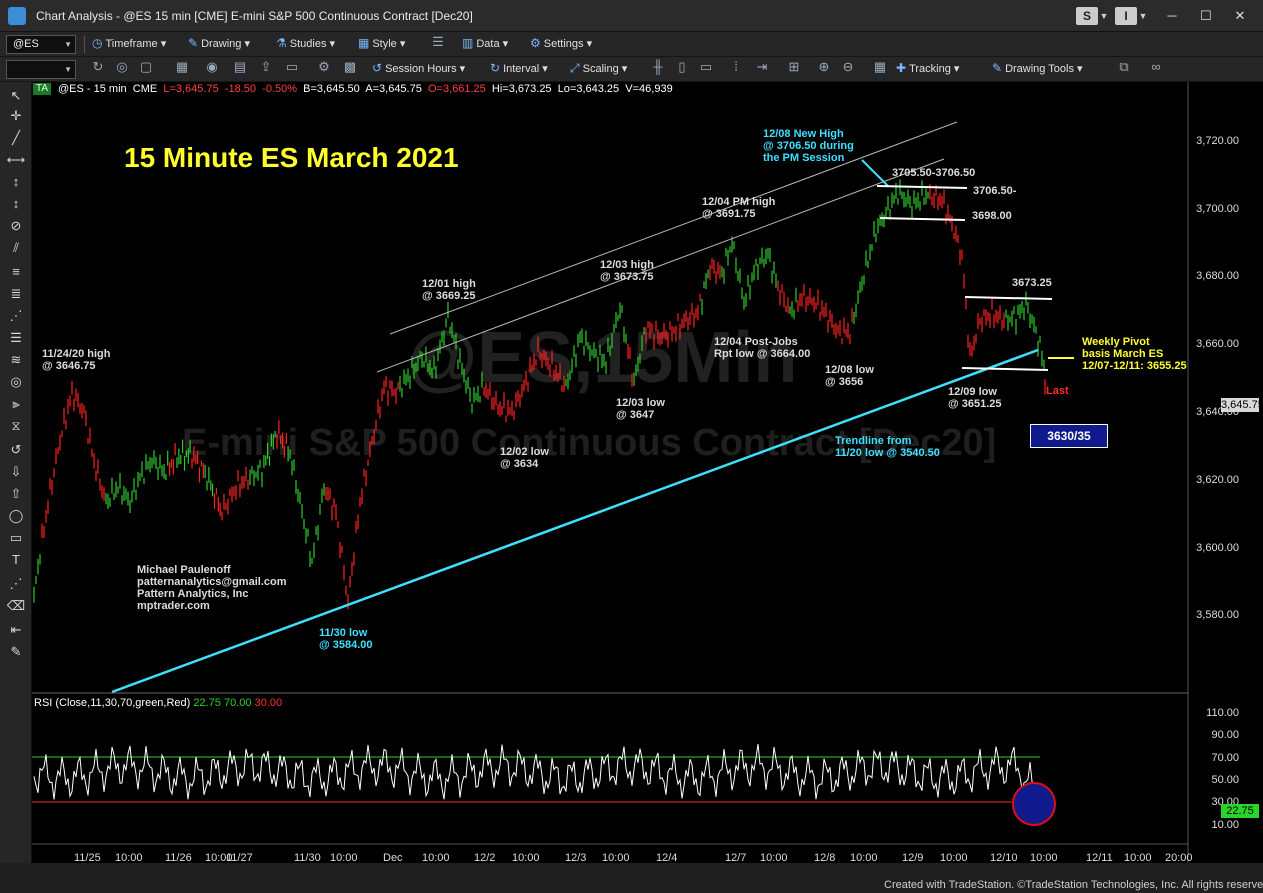 The height and width of the screenshot is (893, 1263). Describe the element at coordinates (76, 360) in the screenshot. I see `annotation-1124-high: 11/24/20 high @ 3646.75` at that location.